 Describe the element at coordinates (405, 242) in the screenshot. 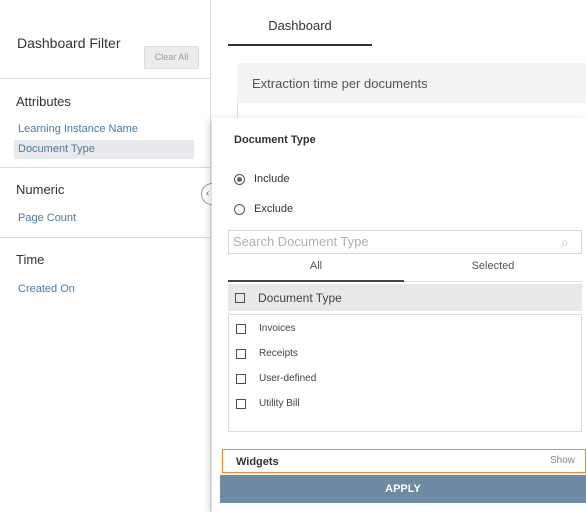

I see `search-input: Search Document Type ⌕` at that location.